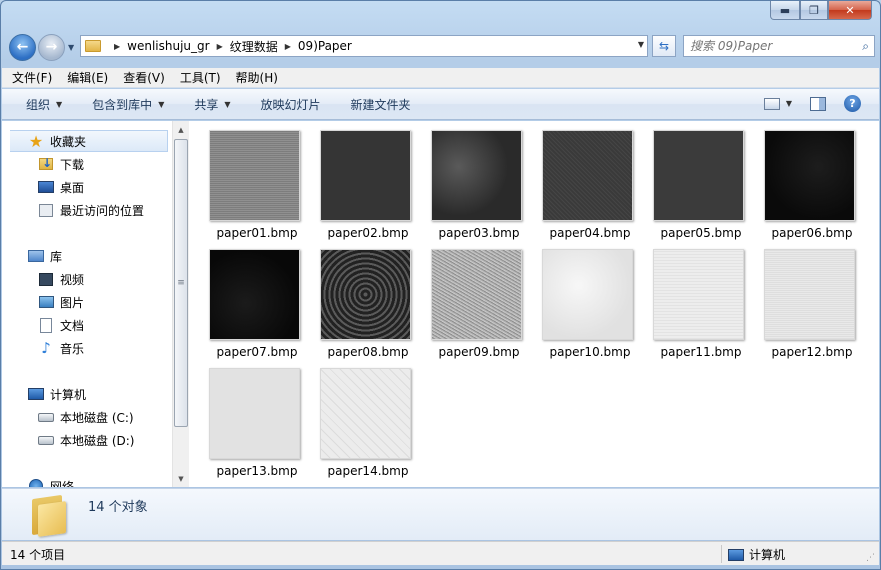  I want to click on recent-places-icon, so click(46, 210).